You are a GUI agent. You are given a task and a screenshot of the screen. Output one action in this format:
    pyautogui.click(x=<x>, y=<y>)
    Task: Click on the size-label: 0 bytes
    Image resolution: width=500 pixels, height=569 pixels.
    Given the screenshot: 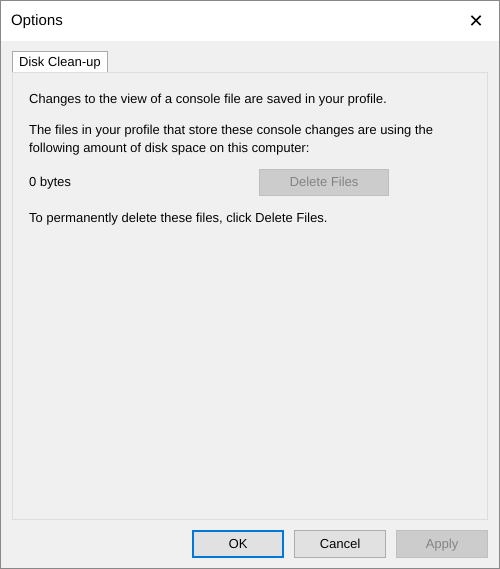 What is the action you would take?
    pyautogui.click(x=50, y=182)
    